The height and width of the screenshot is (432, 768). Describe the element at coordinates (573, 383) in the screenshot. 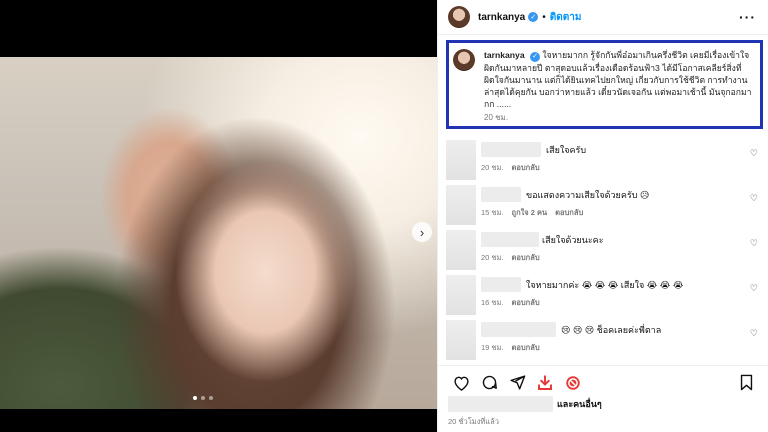

I see `block-icon` at that location.